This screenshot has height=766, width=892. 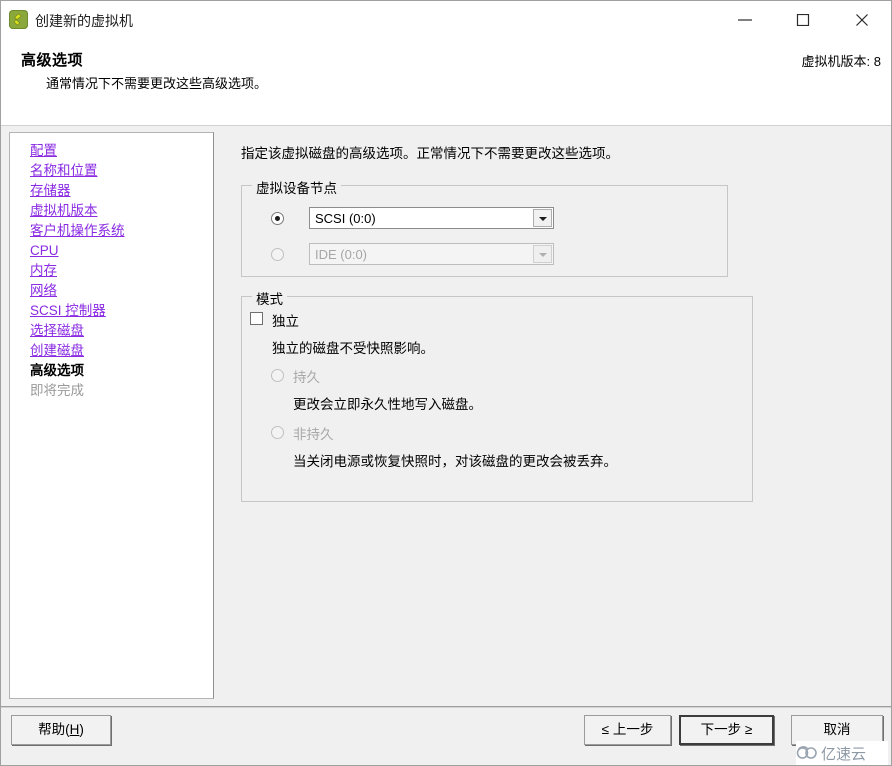 I want to click on wizard-footer: 帮助(H) ≤ 上一步 下一步 ≥ 取消, so click(x=446, y=736).